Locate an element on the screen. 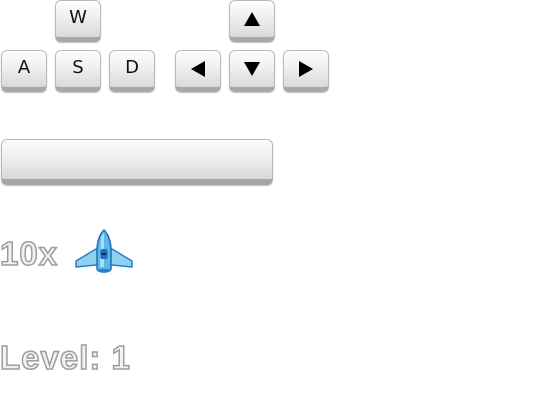 Image resolution: width=551 pixels, height=407 pixels. key-arrow-up is located at coordinates (252, 21).